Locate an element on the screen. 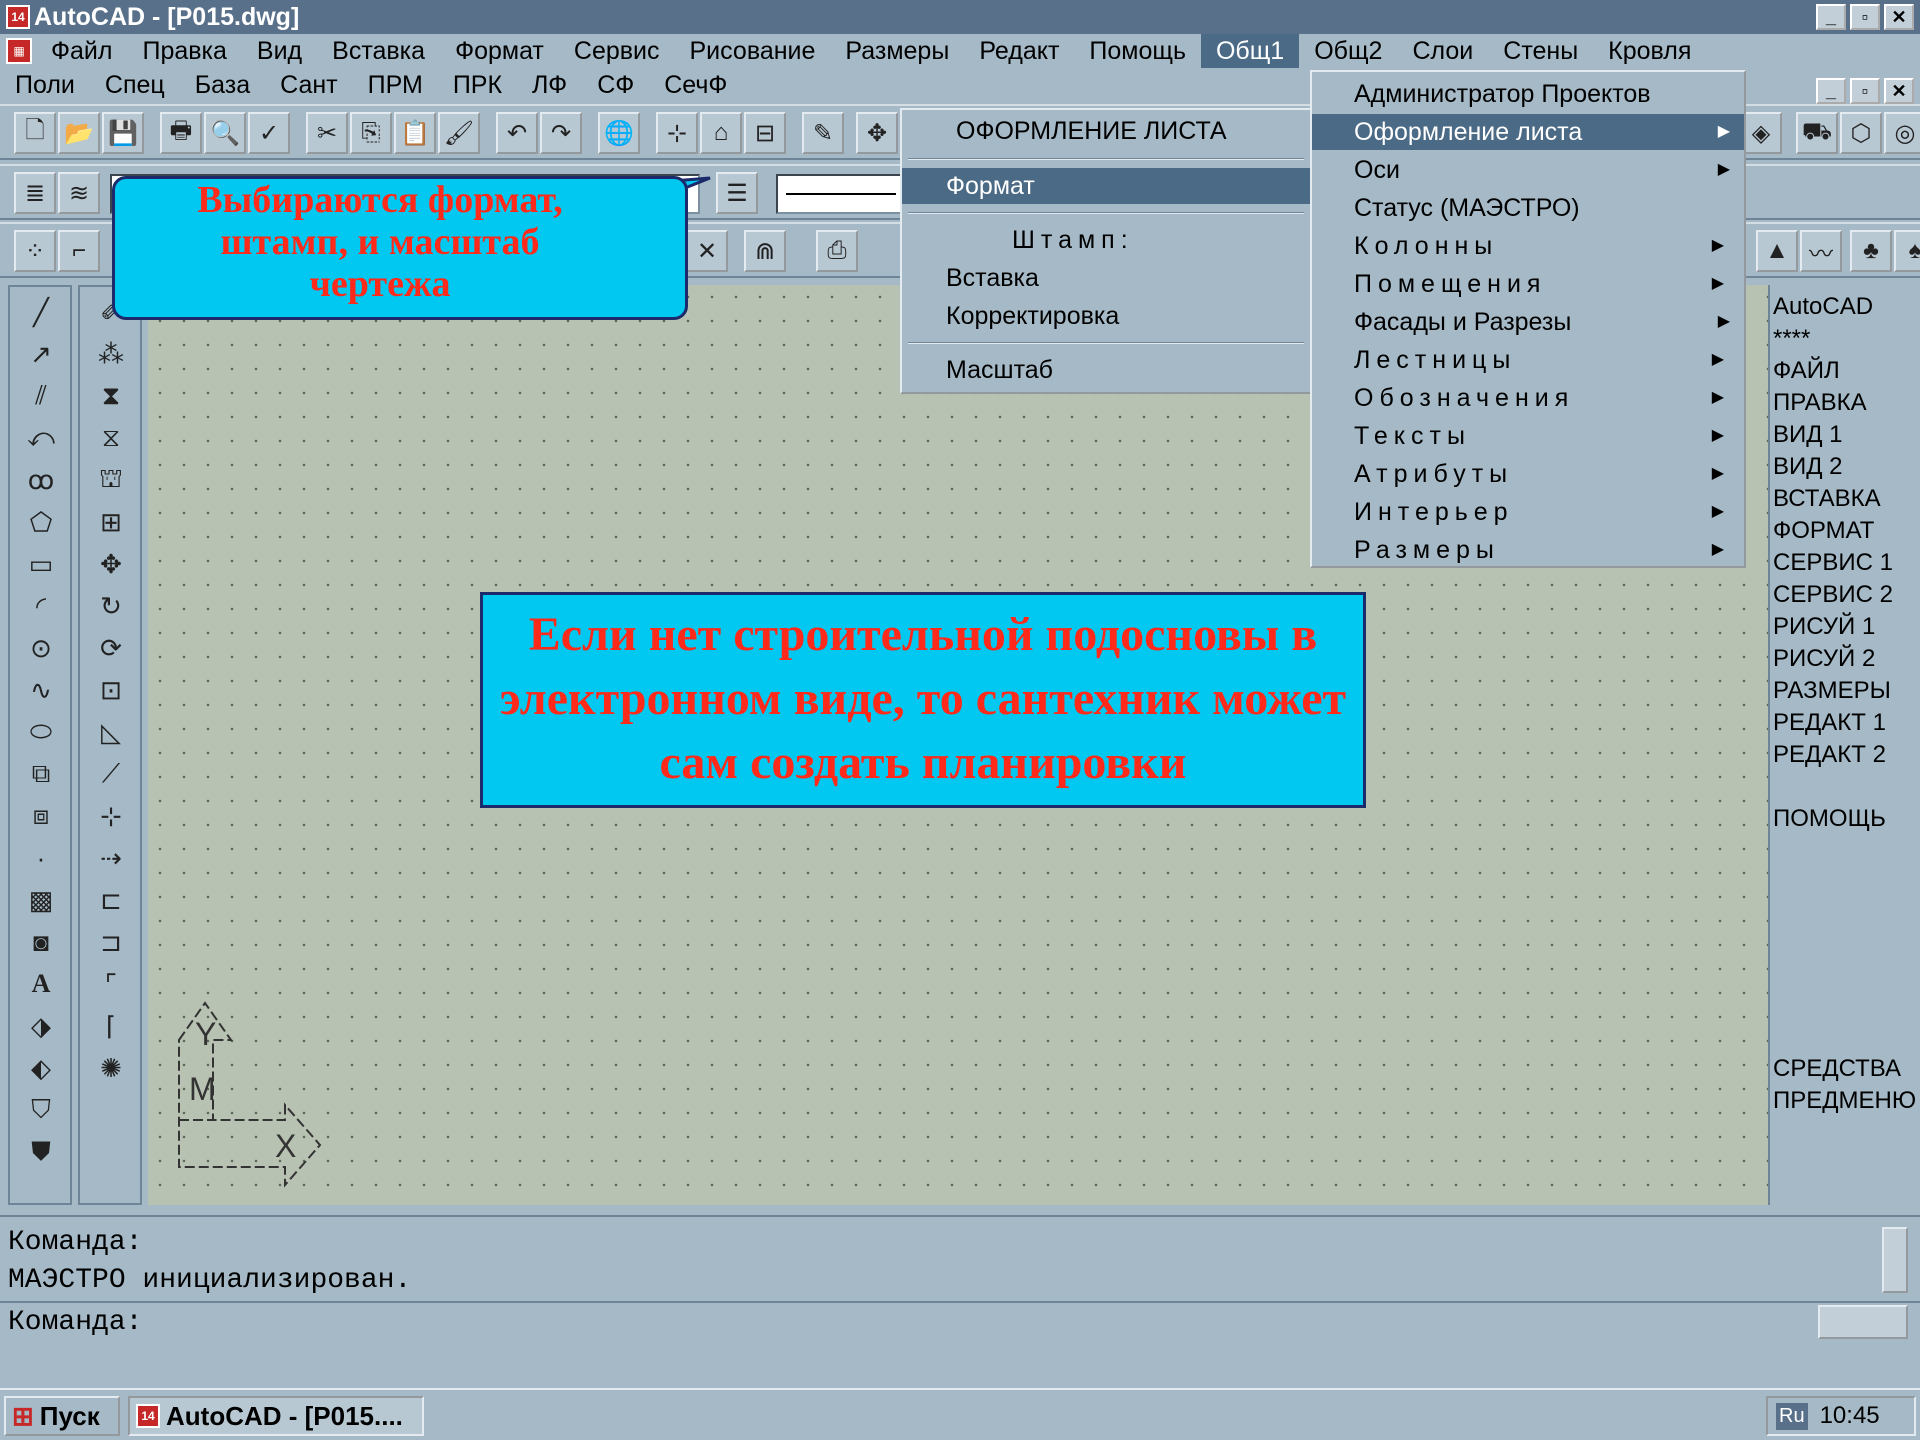 The width and height of the screenshot is (1920, 1440). submenu-item-insert: Вставка is located at coordinates (1106, 278).